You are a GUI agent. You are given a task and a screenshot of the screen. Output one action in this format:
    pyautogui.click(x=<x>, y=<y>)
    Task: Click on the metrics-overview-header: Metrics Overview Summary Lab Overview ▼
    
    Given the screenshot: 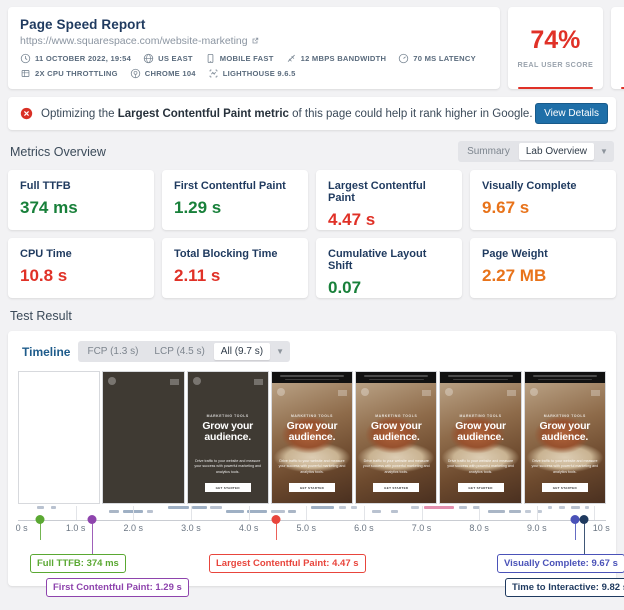 What is the action you would take?
    pyautogui.click(x=312, y=150)
    